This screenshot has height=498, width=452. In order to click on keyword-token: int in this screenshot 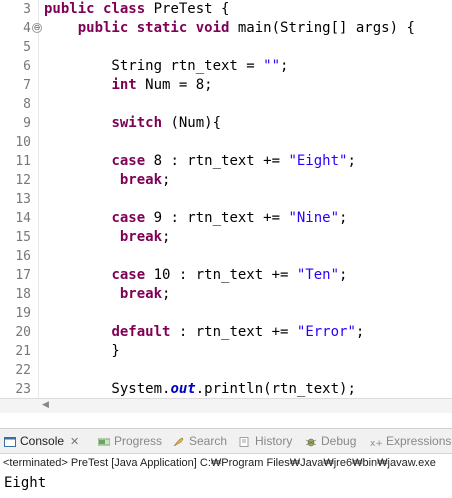, I will do `click(124, 85)`.